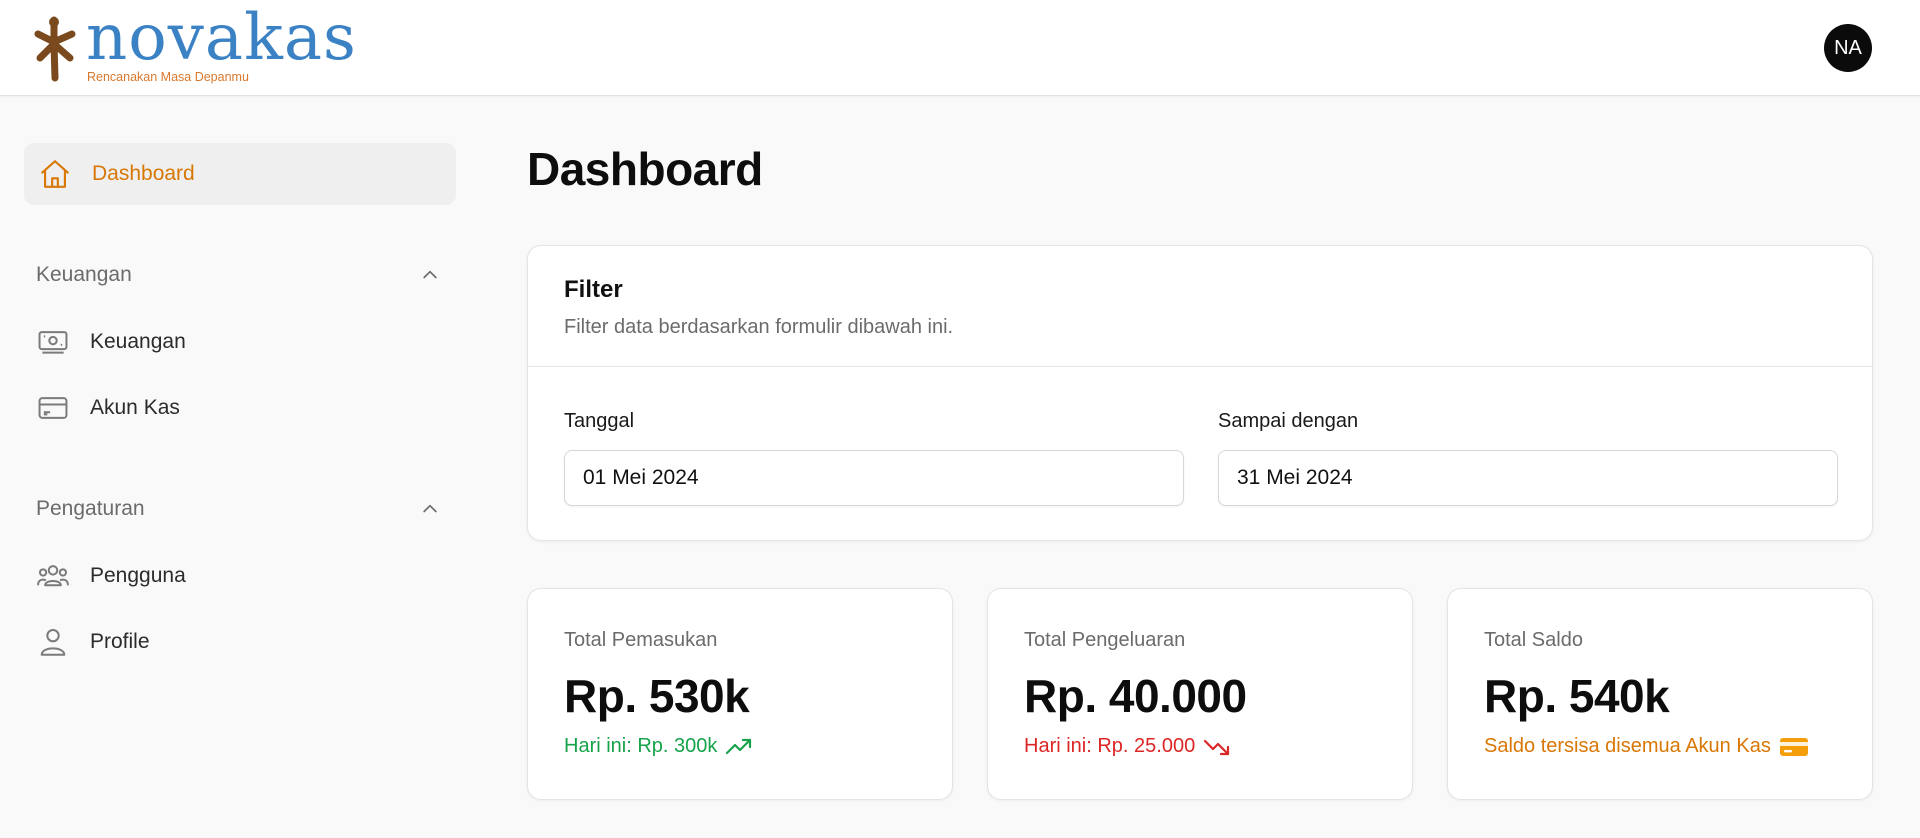 The width and height of the screenshot is (1920, 838). What do you see at coordinates (1533, 640) in the screenshot?
I see `stat-label: Total Saldo` at bounding box center [1533, 640].